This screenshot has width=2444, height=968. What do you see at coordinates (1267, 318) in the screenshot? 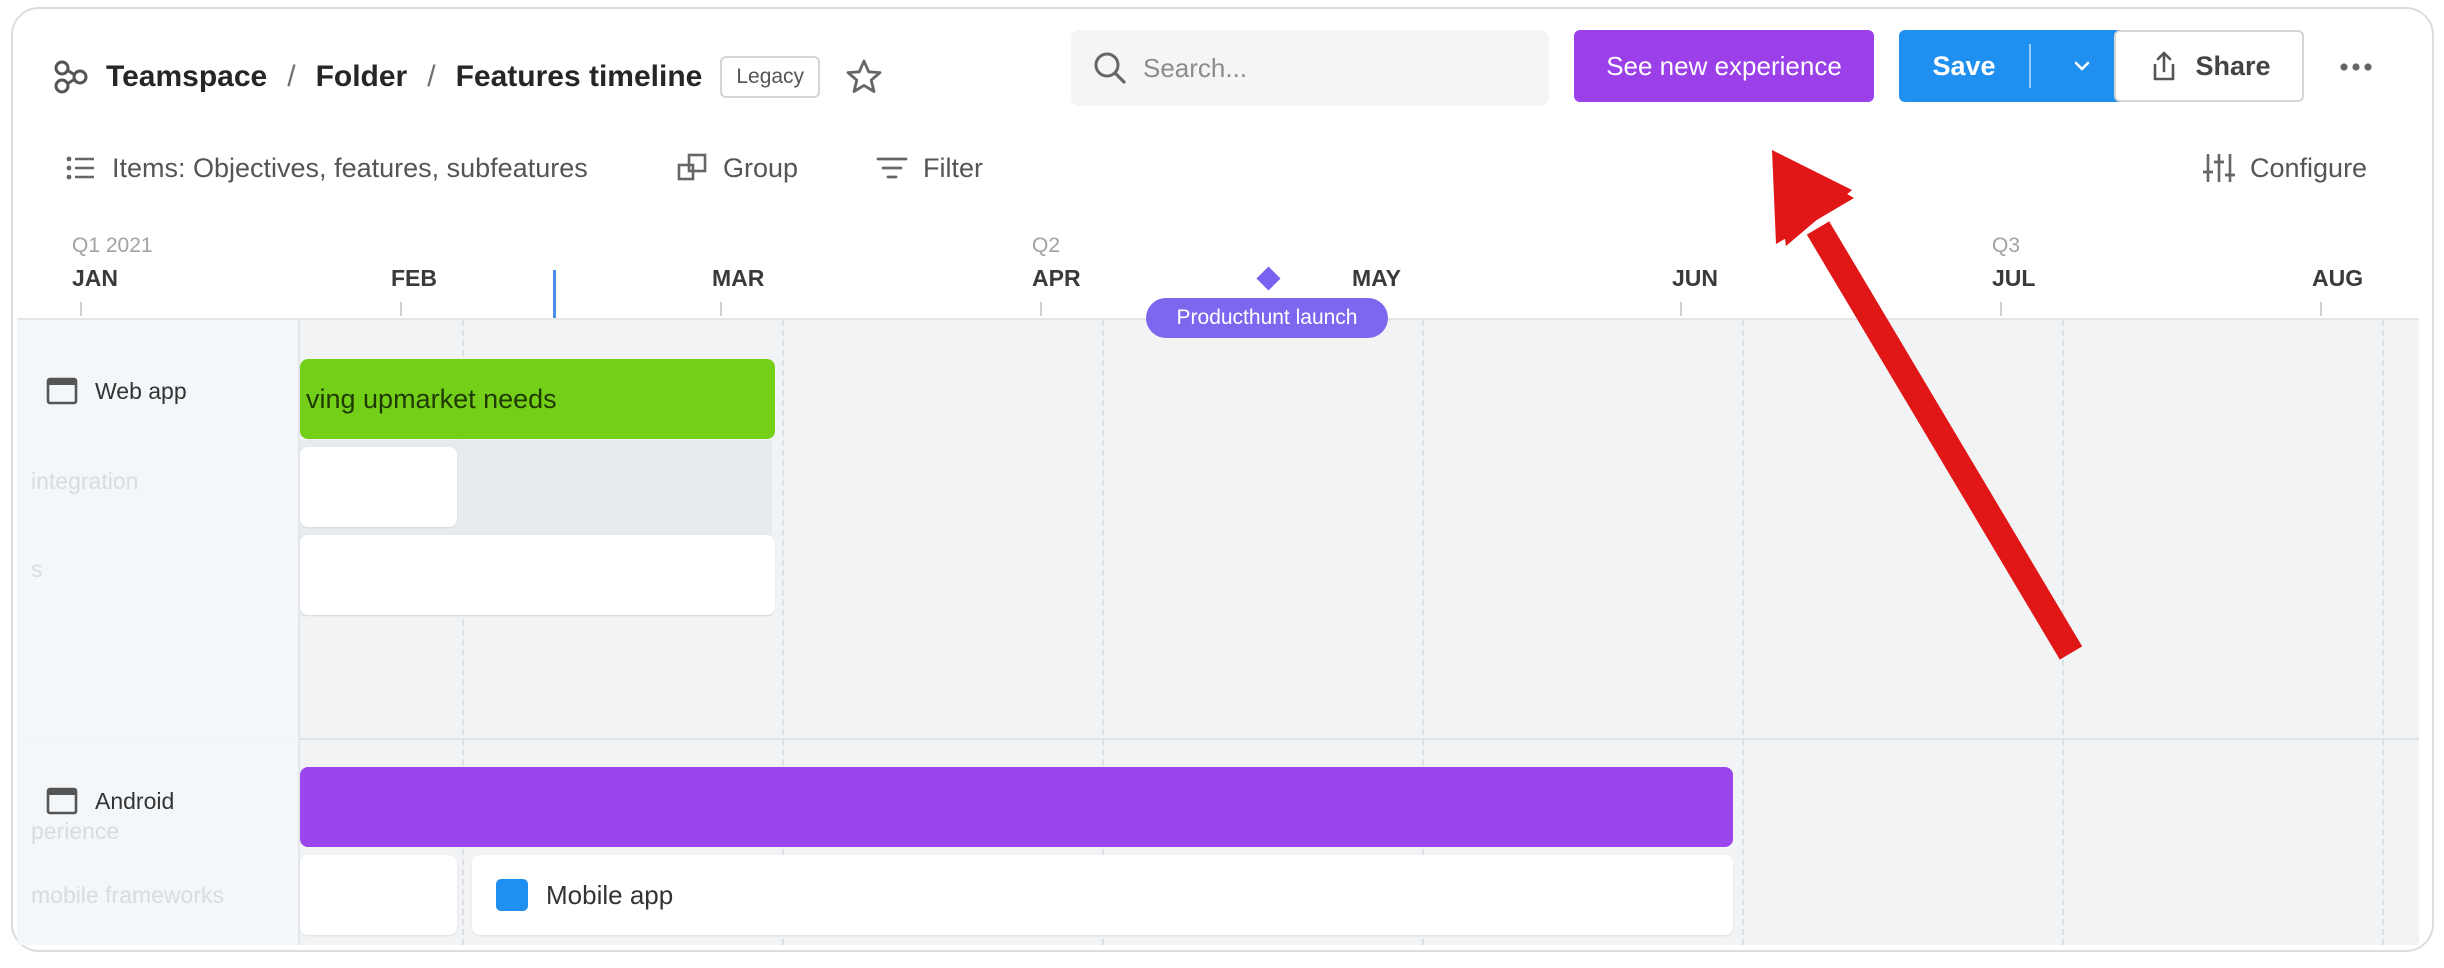
I see `milestone-label: Producthunt launch` at bounding box center [1267, 318].